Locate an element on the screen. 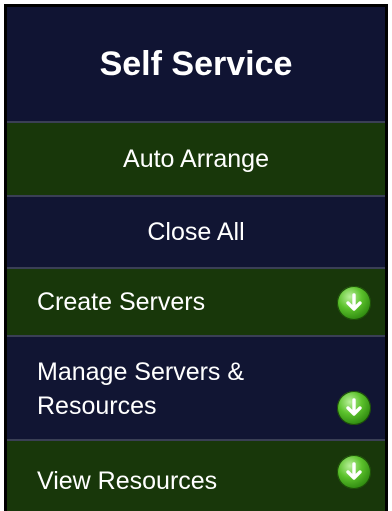  menu-item-create-servers: Create Servers is located at coordinates (196, 303).